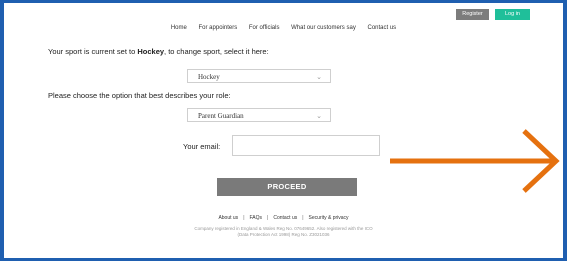  Describe the element at coordinates (216, 51) in the screenshot. I see `sport-prompt-suffix: , to change sport, select it here:` at that location.